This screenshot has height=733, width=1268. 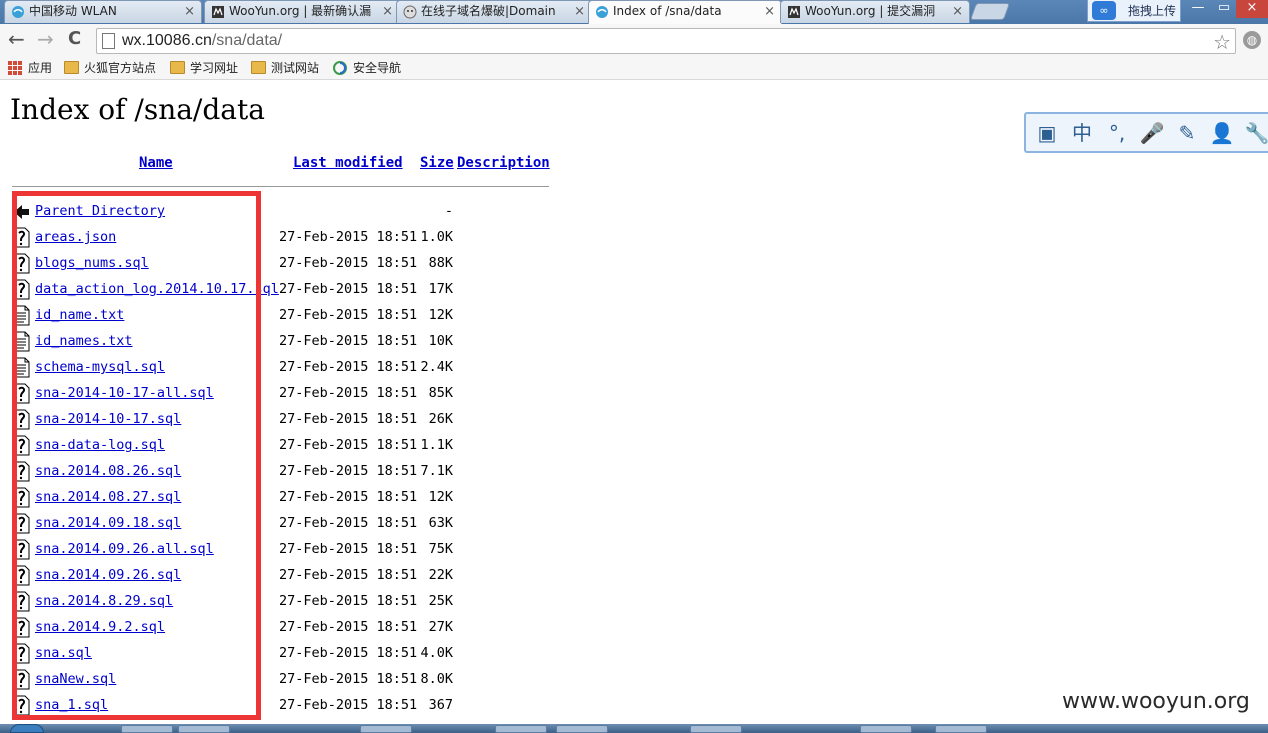 What do you see at coordinates (448, 211) in the screenshot?
I see `file-size: -` at bounding box center [448, 211].